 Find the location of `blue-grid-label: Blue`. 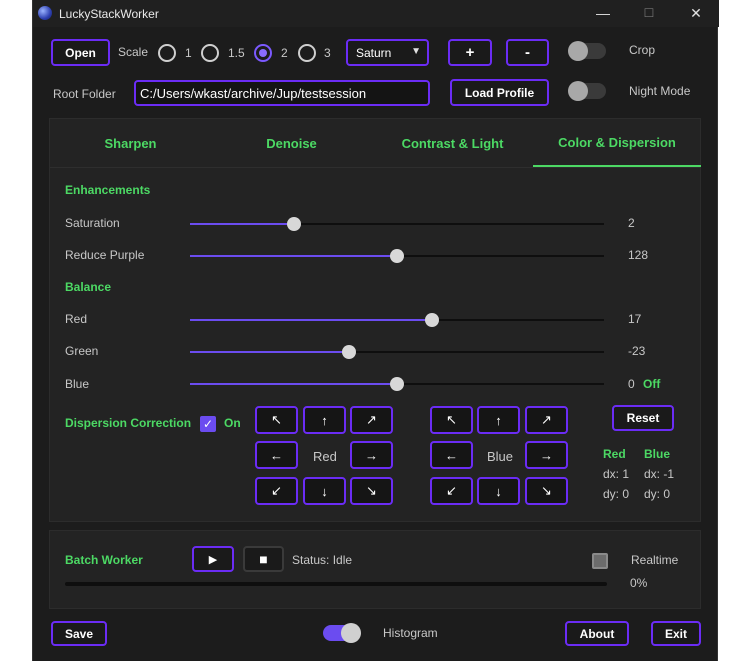

blue-grid-label: Blue is located at coordinates (500, 456).